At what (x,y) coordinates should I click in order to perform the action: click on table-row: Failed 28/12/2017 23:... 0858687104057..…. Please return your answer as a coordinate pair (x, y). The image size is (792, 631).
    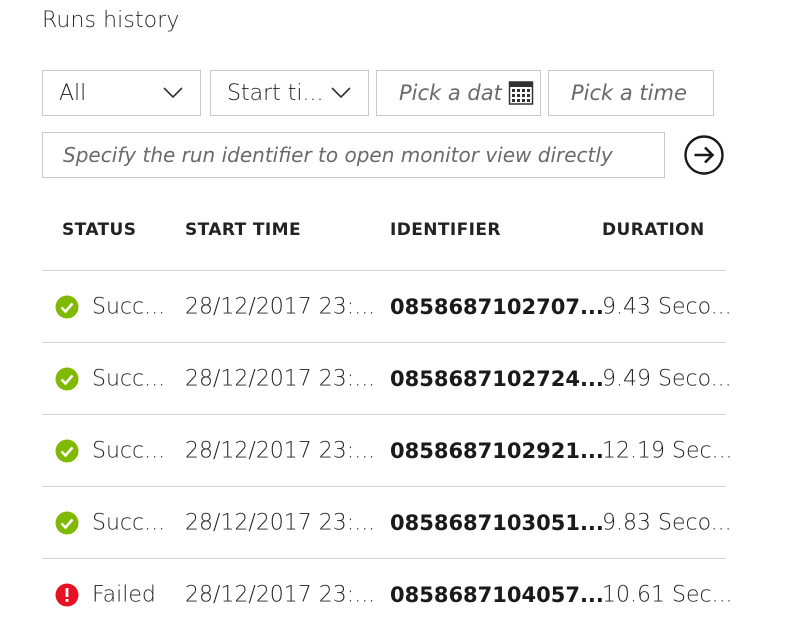
    Looking at the image, I should click on (387, 595).